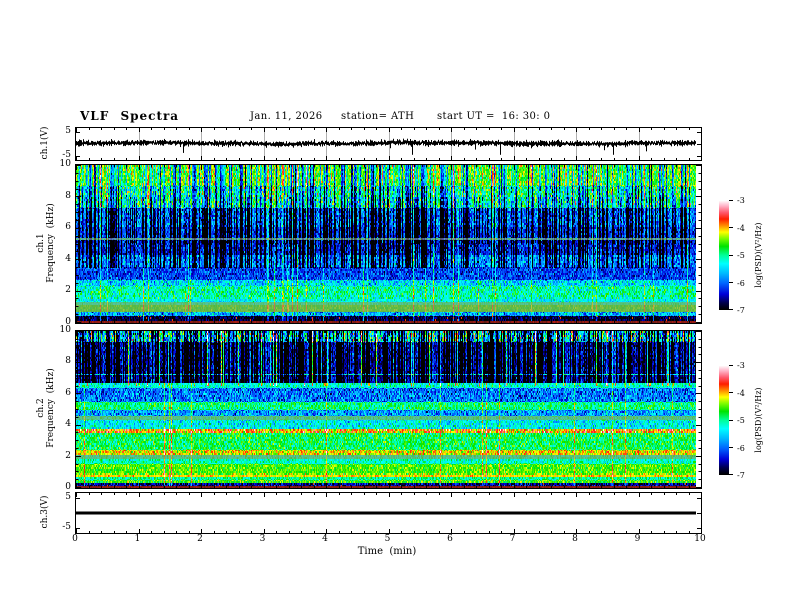 The width and height of the screenshot is (792, 612). Describe the element at coordinates (450, 539) in the screenshot. I see `x-tick-label: 6` at that location.